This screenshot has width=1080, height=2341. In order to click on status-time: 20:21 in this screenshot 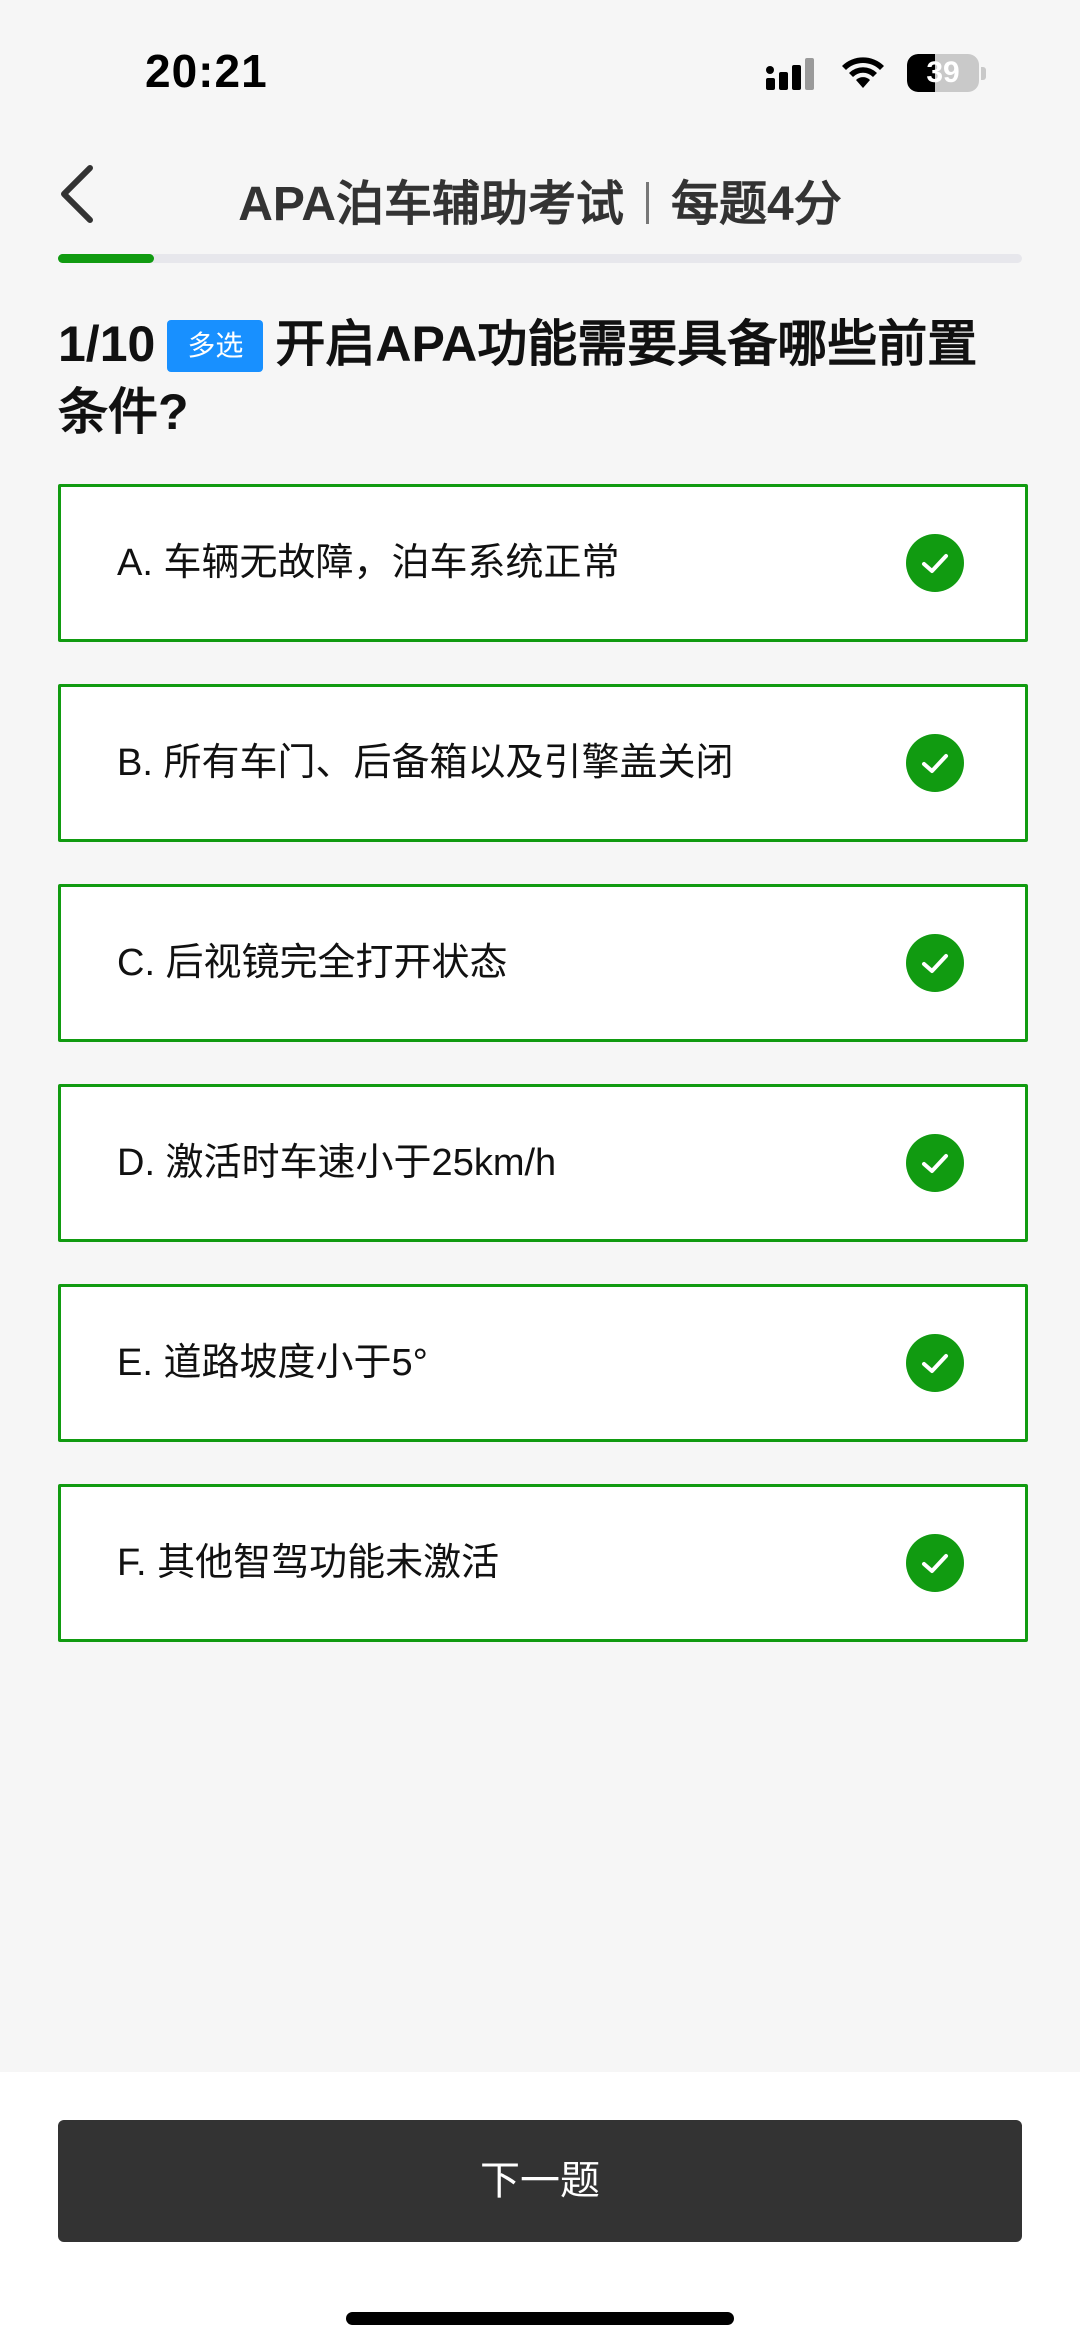, I will do `click(206, 71)`.